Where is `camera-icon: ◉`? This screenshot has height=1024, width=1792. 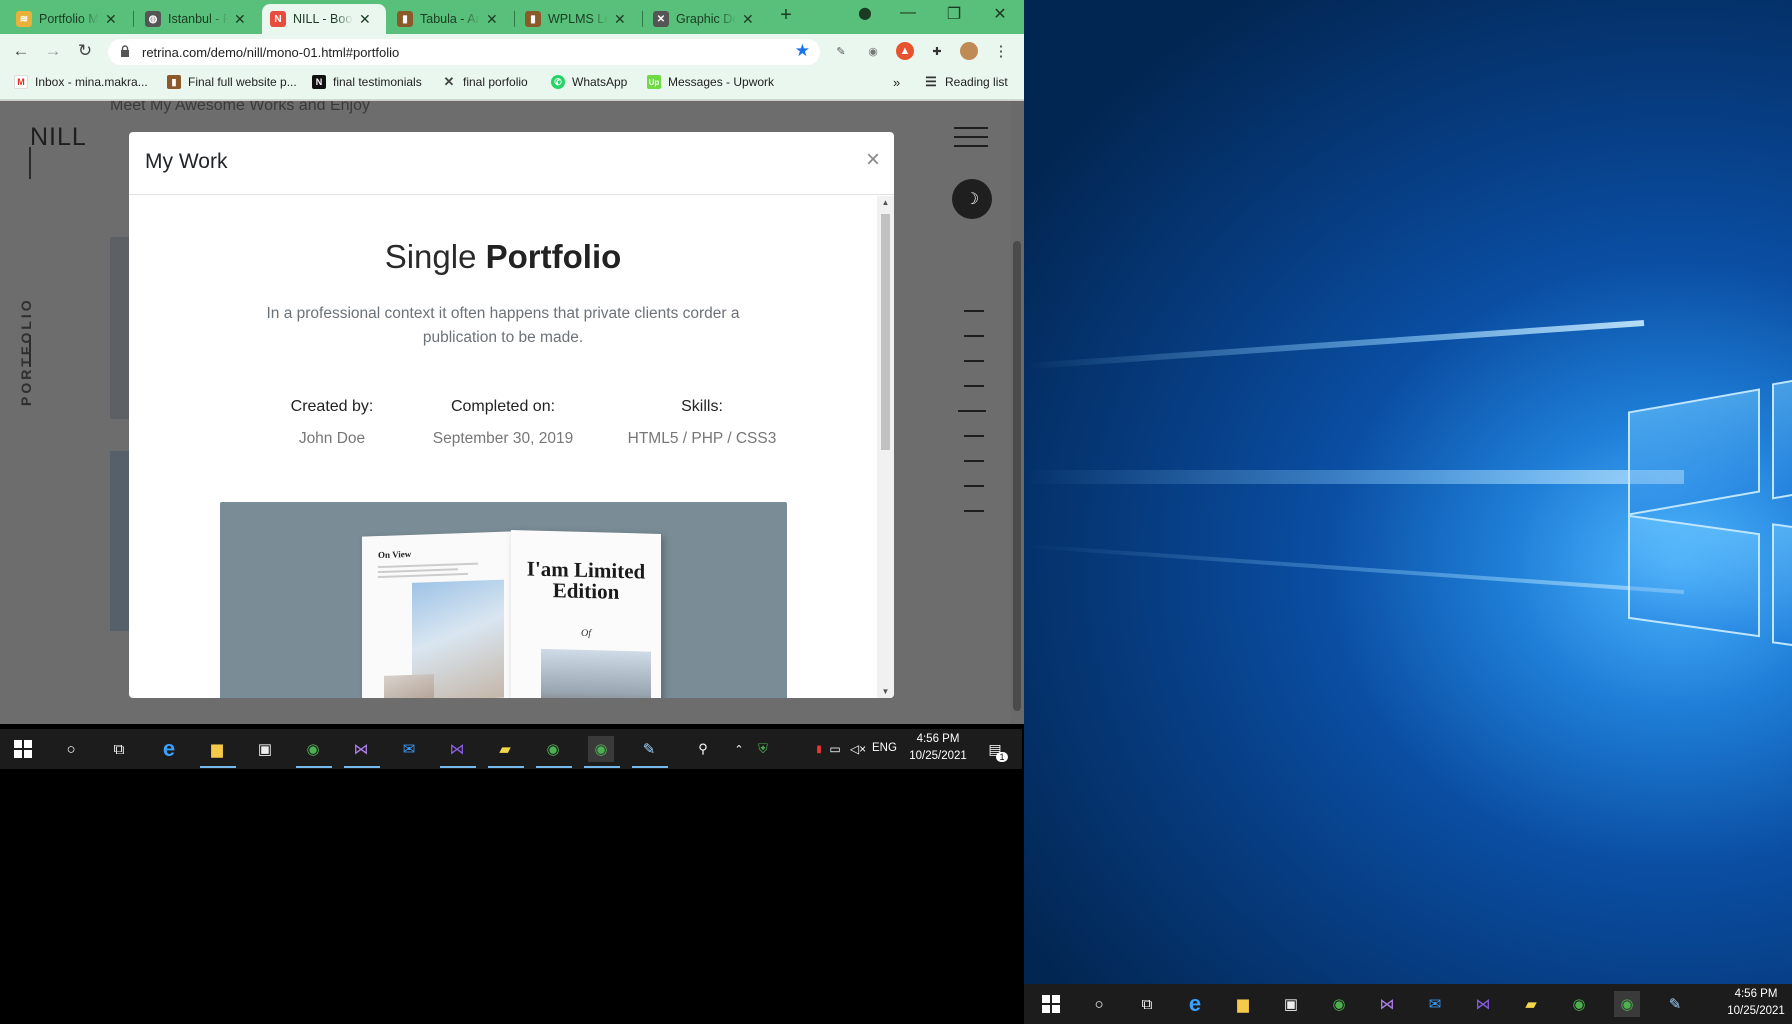
camera-icon: ◉ is located at coordinates (873, 51).